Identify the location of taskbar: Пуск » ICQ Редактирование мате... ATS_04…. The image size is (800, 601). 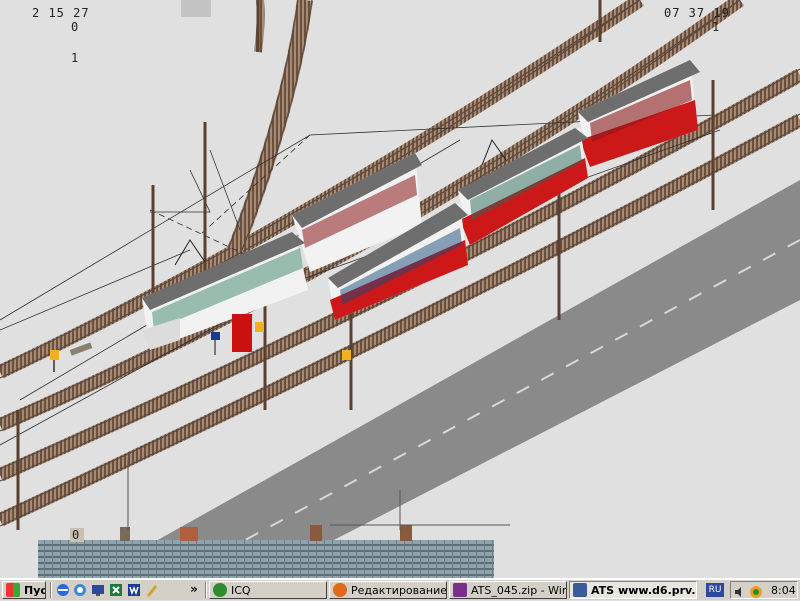
(400, 589).